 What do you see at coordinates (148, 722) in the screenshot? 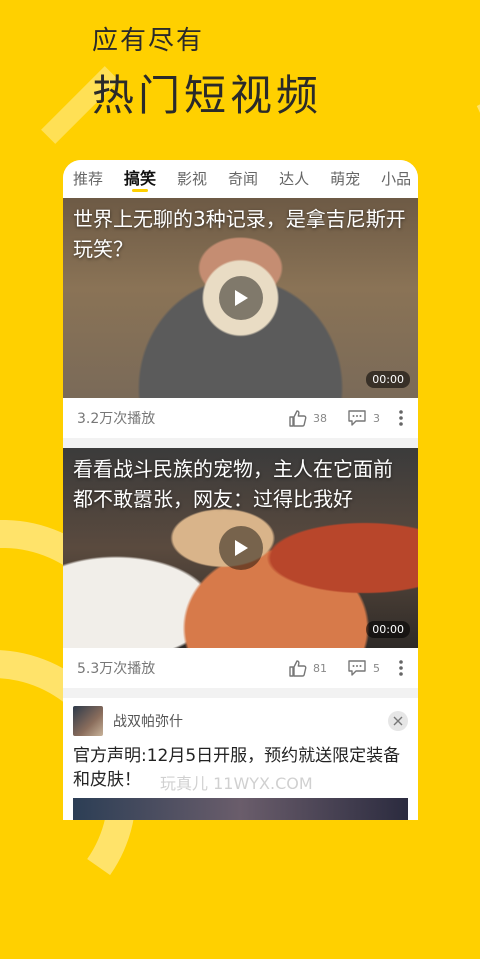
I see `ad-author: 战双帕弥什` at bounding box center [148, 722].